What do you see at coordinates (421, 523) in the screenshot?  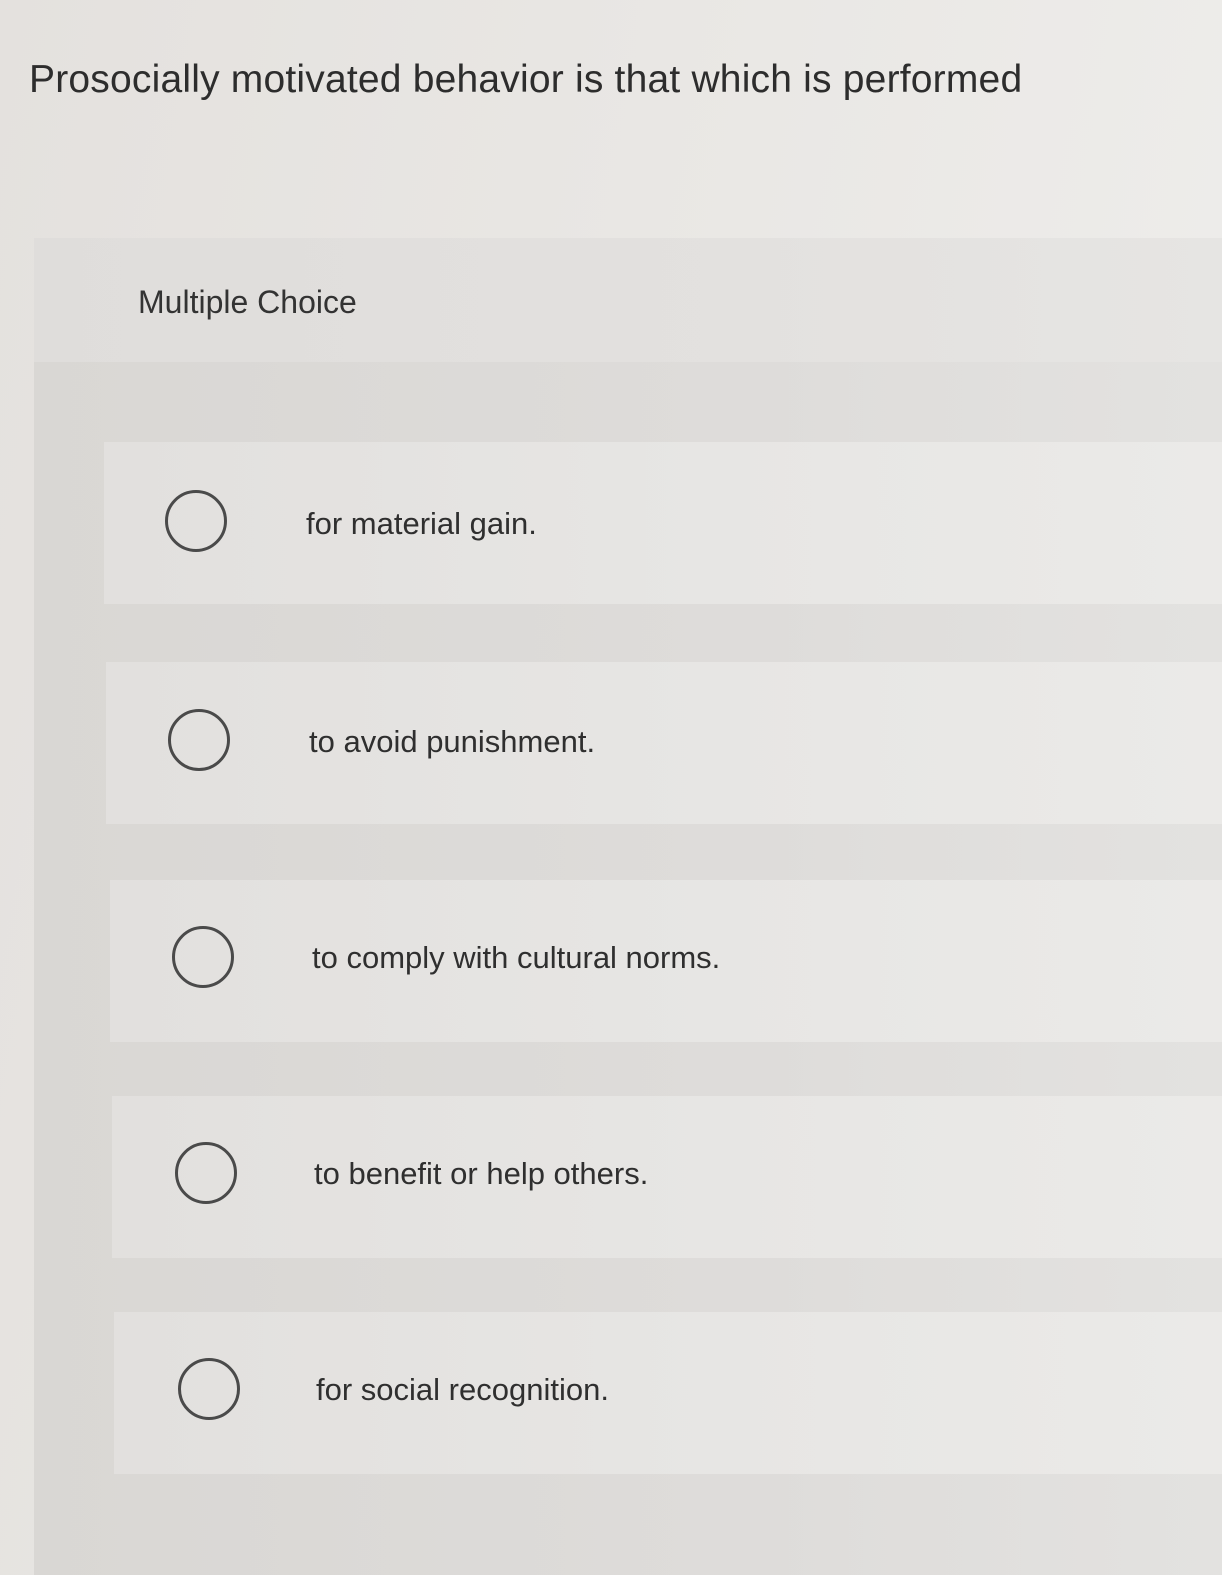 I see `option-label-1: for material gain.` at bounding box center [421, 523].